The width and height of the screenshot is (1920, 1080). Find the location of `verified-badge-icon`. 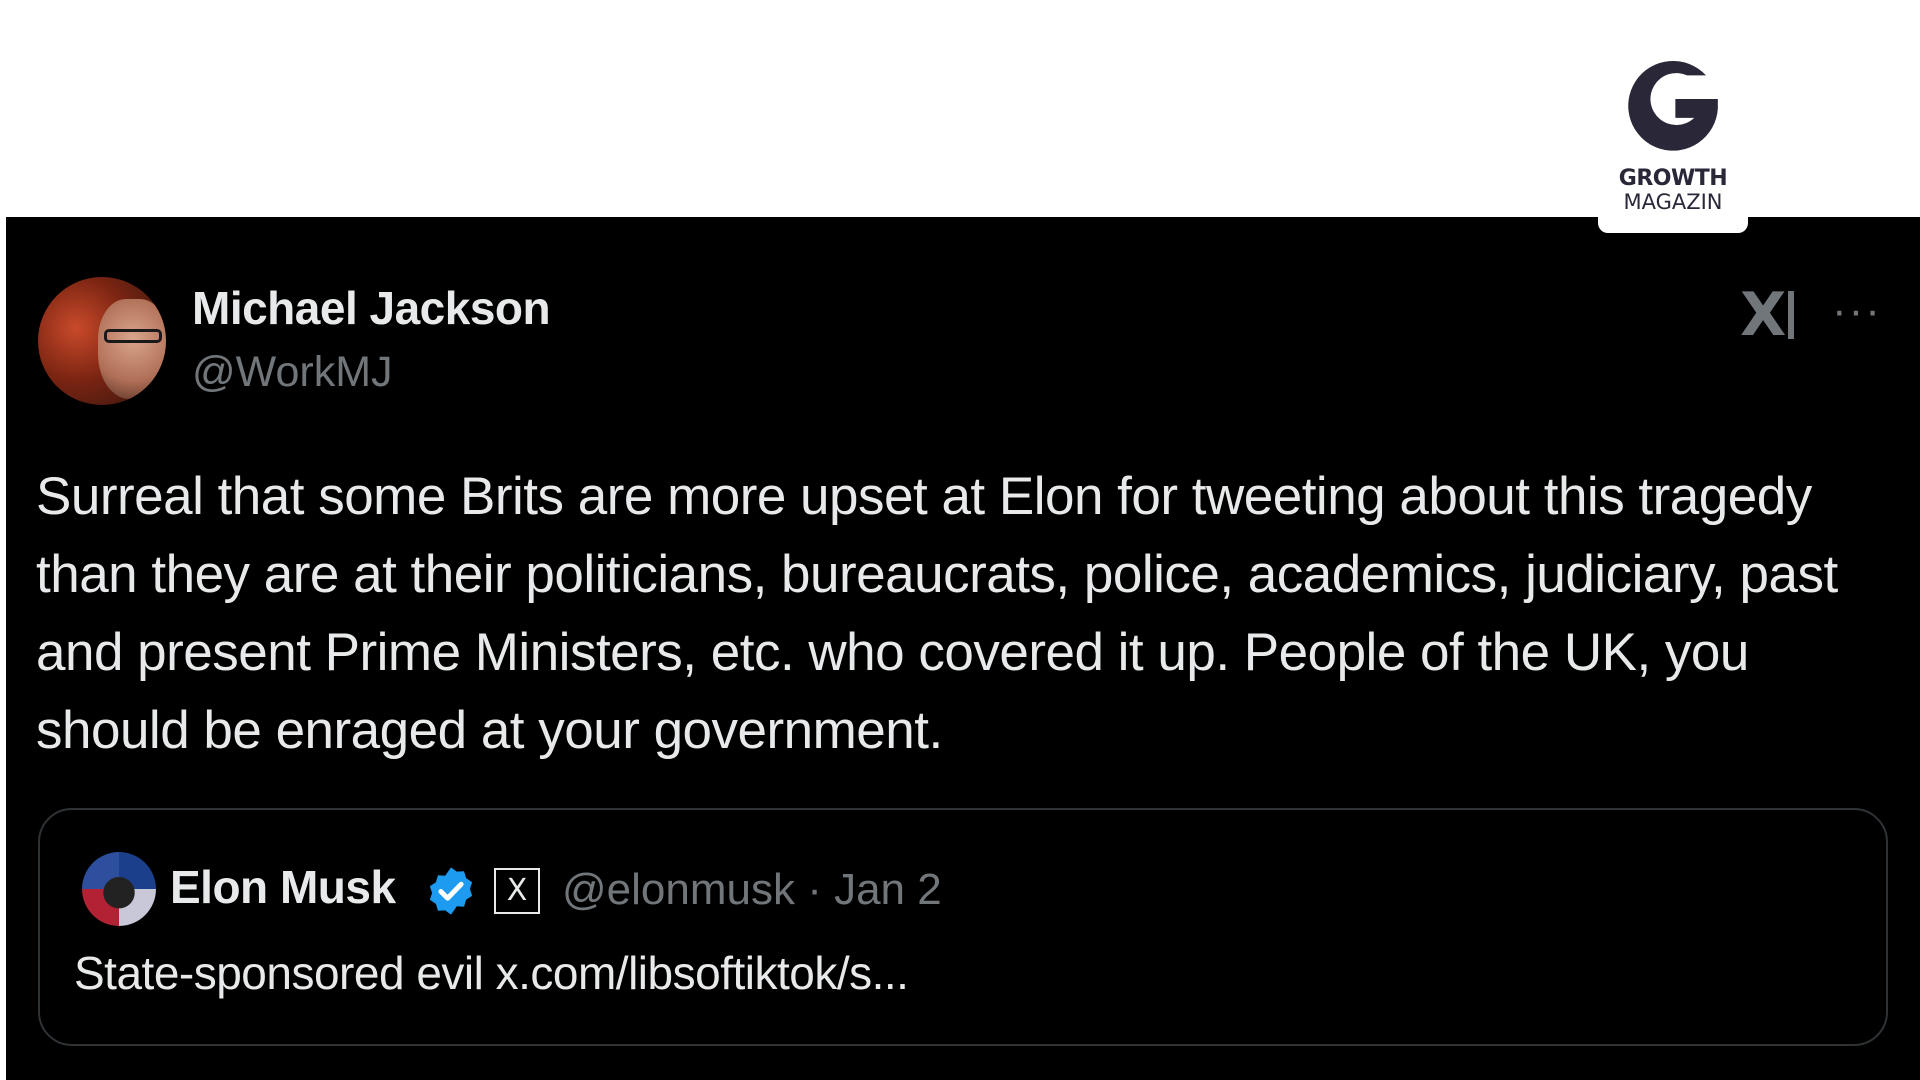

verified-badge-icon is located at coordinates (451, 891).